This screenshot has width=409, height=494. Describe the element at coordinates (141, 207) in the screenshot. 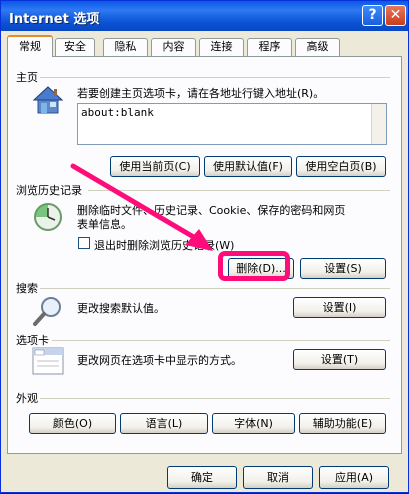

I see `annotation-arrow` at that location.